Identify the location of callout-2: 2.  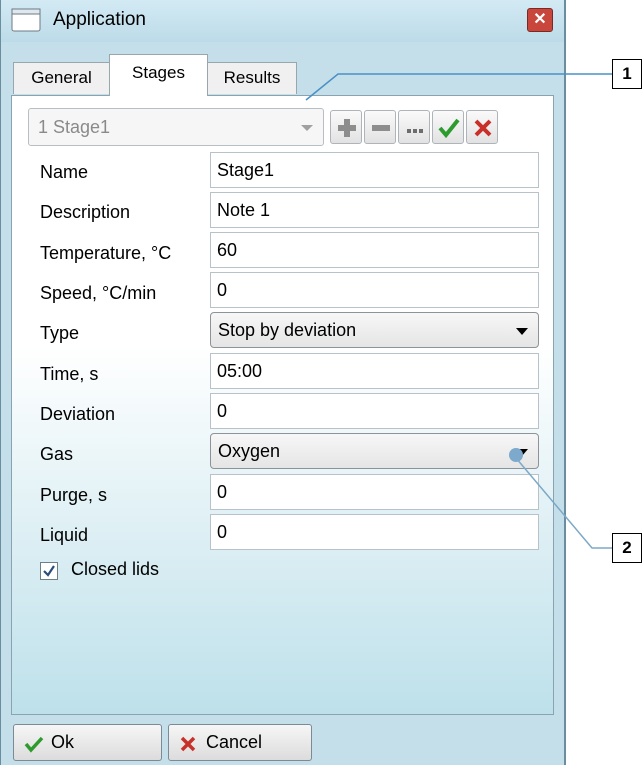
(627, 548).